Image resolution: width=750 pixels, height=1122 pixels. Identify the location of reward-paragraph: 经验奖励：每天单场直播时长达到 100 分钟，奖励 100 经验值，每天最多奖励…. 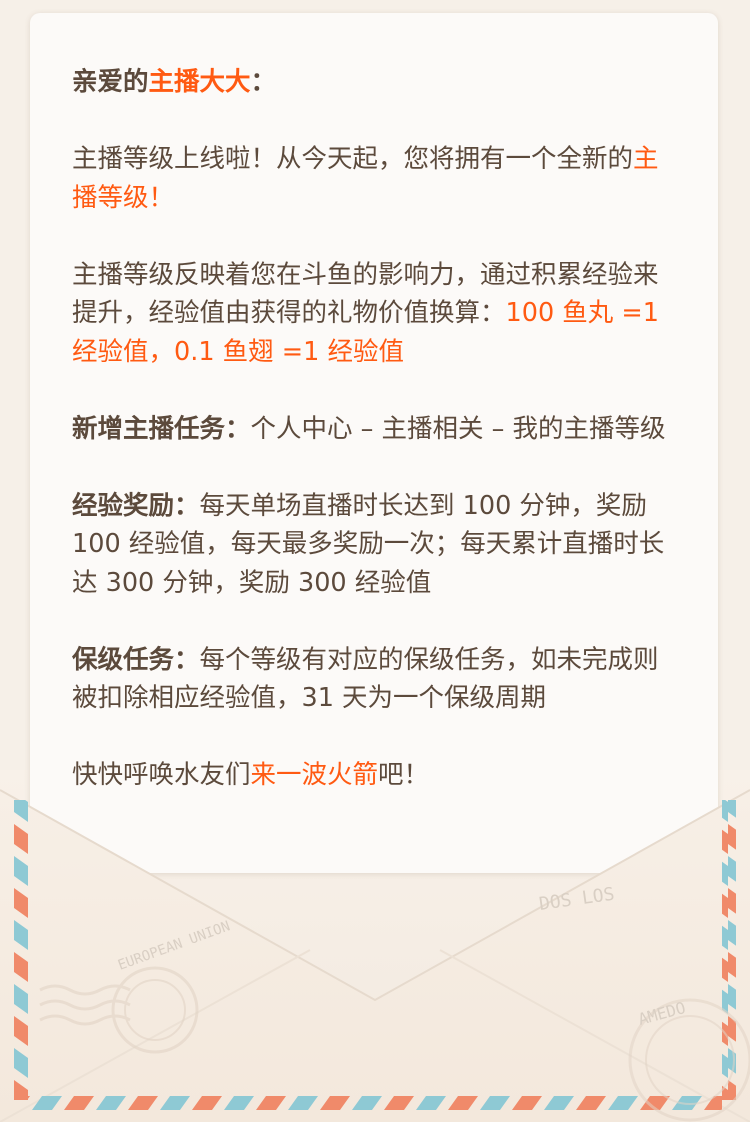
(377, 545).